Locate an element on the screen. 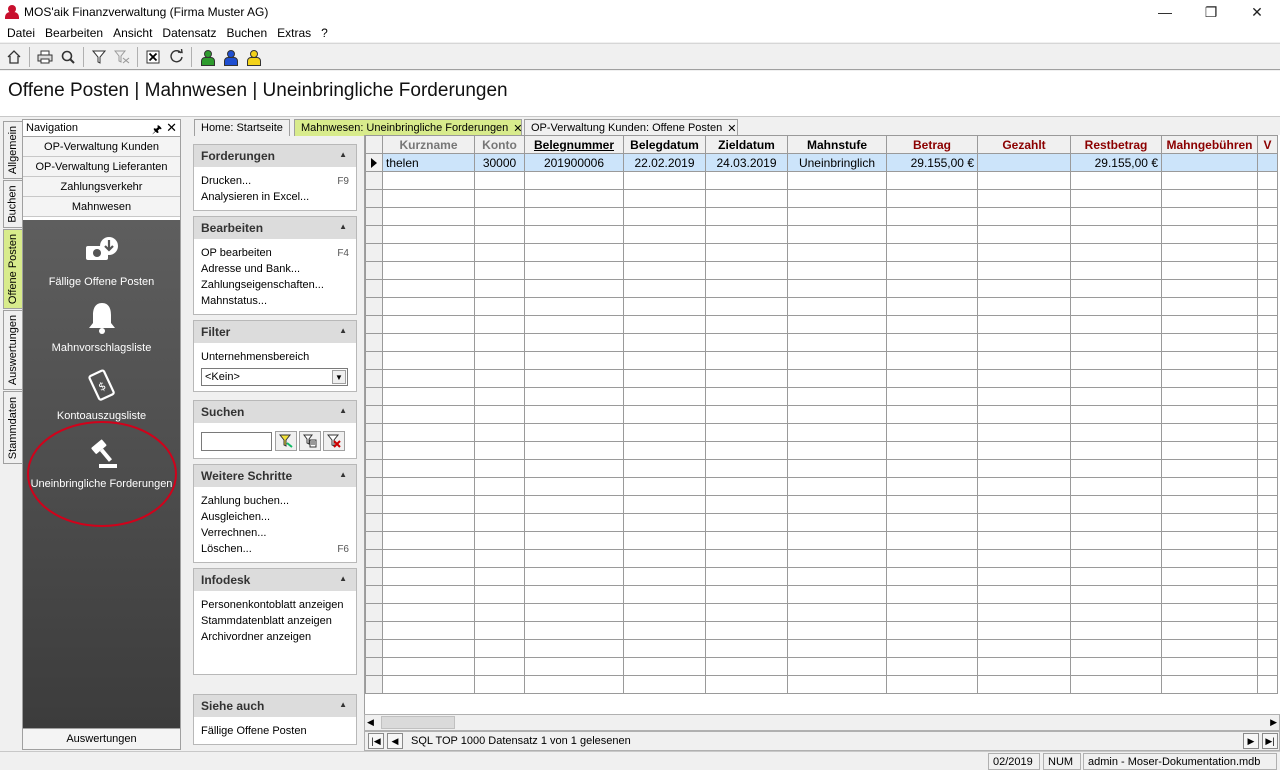 The width and height of the screenshot is (1280, 770). user-yellow-icon is located at coordinates (253, 57).